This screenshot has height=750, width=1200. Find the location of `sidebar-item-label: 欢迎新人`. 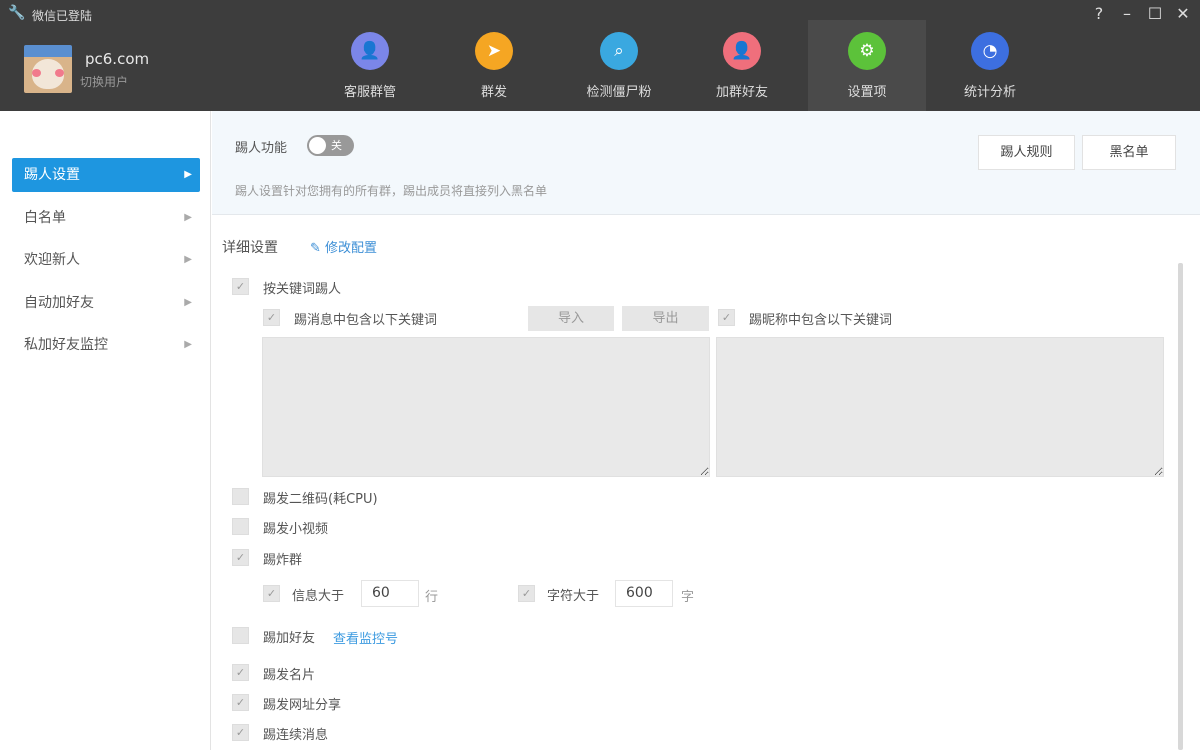

sidebar-item-label: 欢迎新人 is located at coordinates (52, 260).